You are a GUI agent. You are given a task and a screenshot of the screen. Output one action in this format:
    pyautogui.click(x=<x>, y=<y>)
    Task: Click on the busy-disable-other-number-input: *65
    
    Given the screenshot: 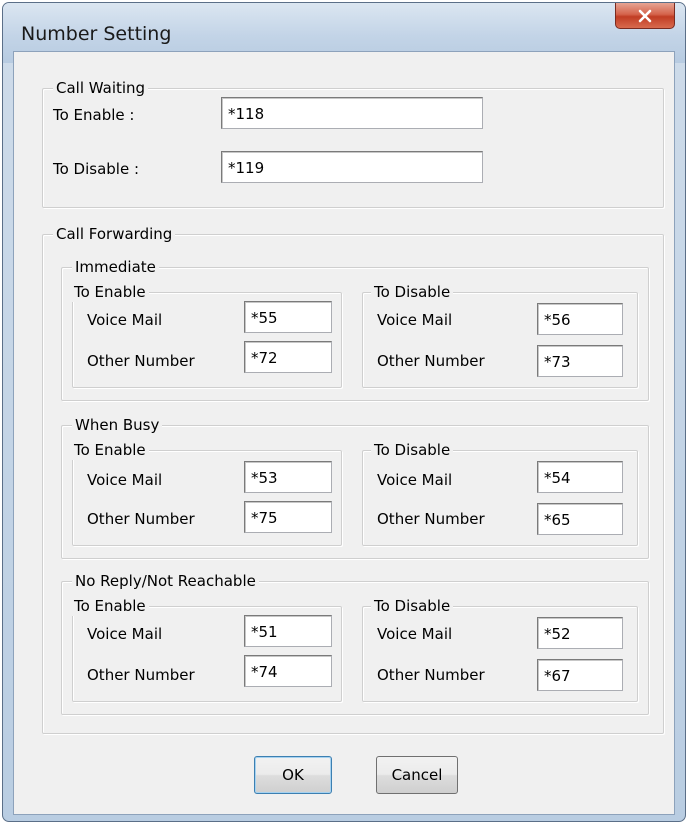 What is the action you would take?
    pyautogui.click(x=580, y=519)
    